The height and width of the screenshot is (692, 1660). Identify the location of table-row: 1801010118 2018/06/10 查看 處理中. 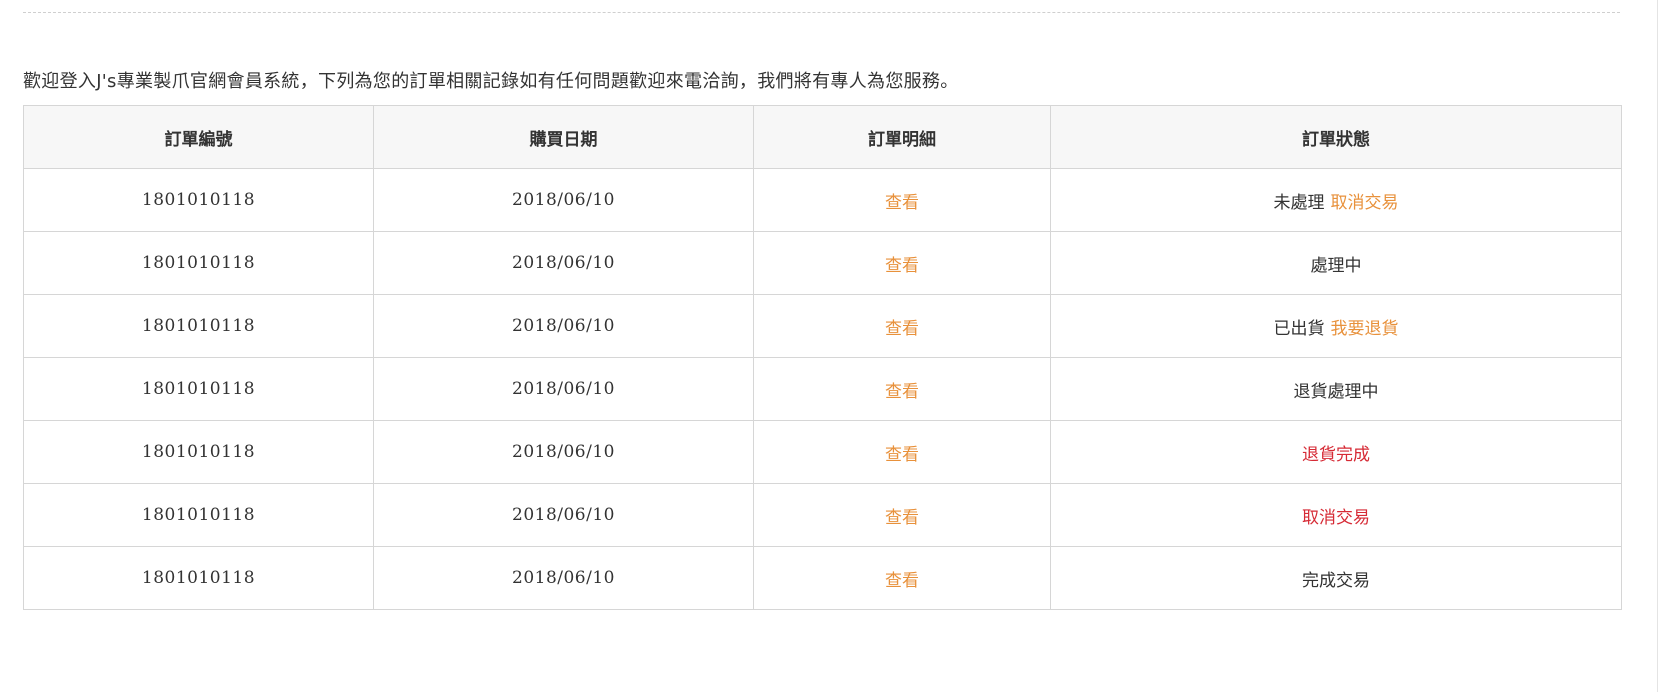
(822, 263).